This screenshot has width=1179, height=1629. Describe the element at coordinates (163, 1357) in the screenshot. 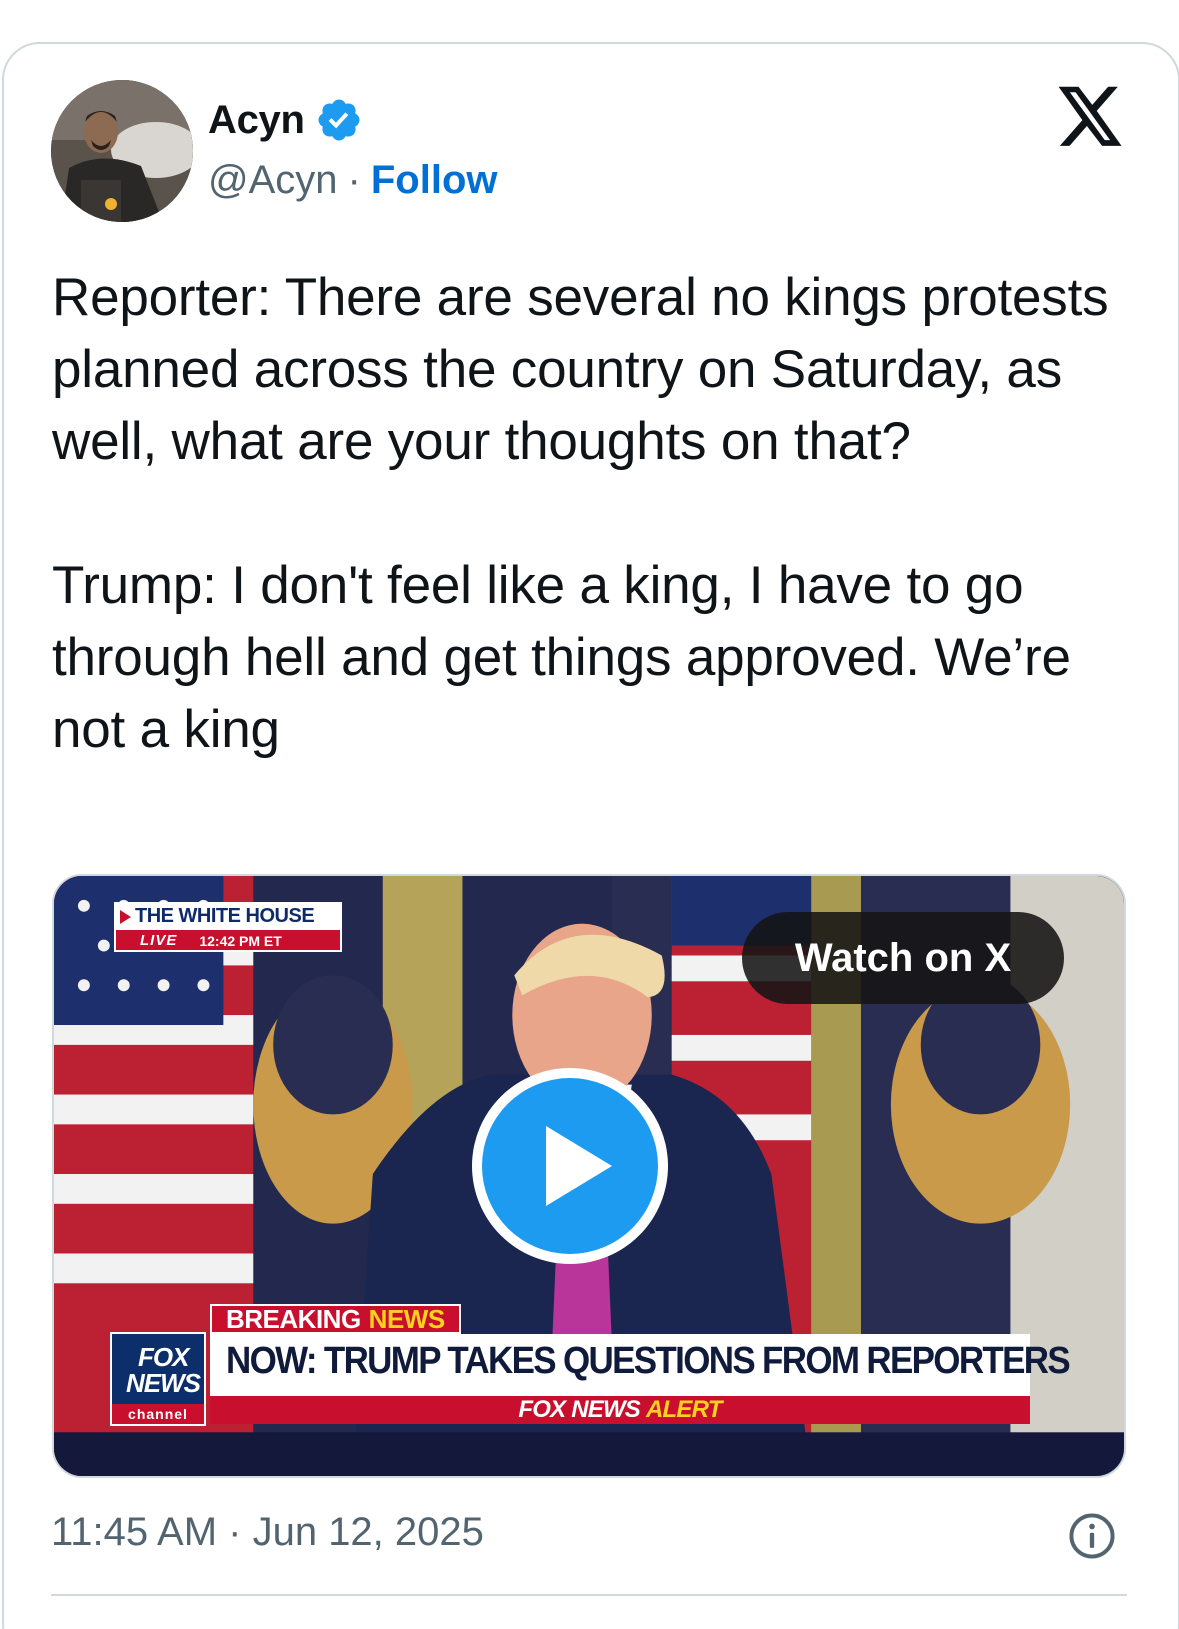

I see `fox-logo-line1: FOX` at that location.